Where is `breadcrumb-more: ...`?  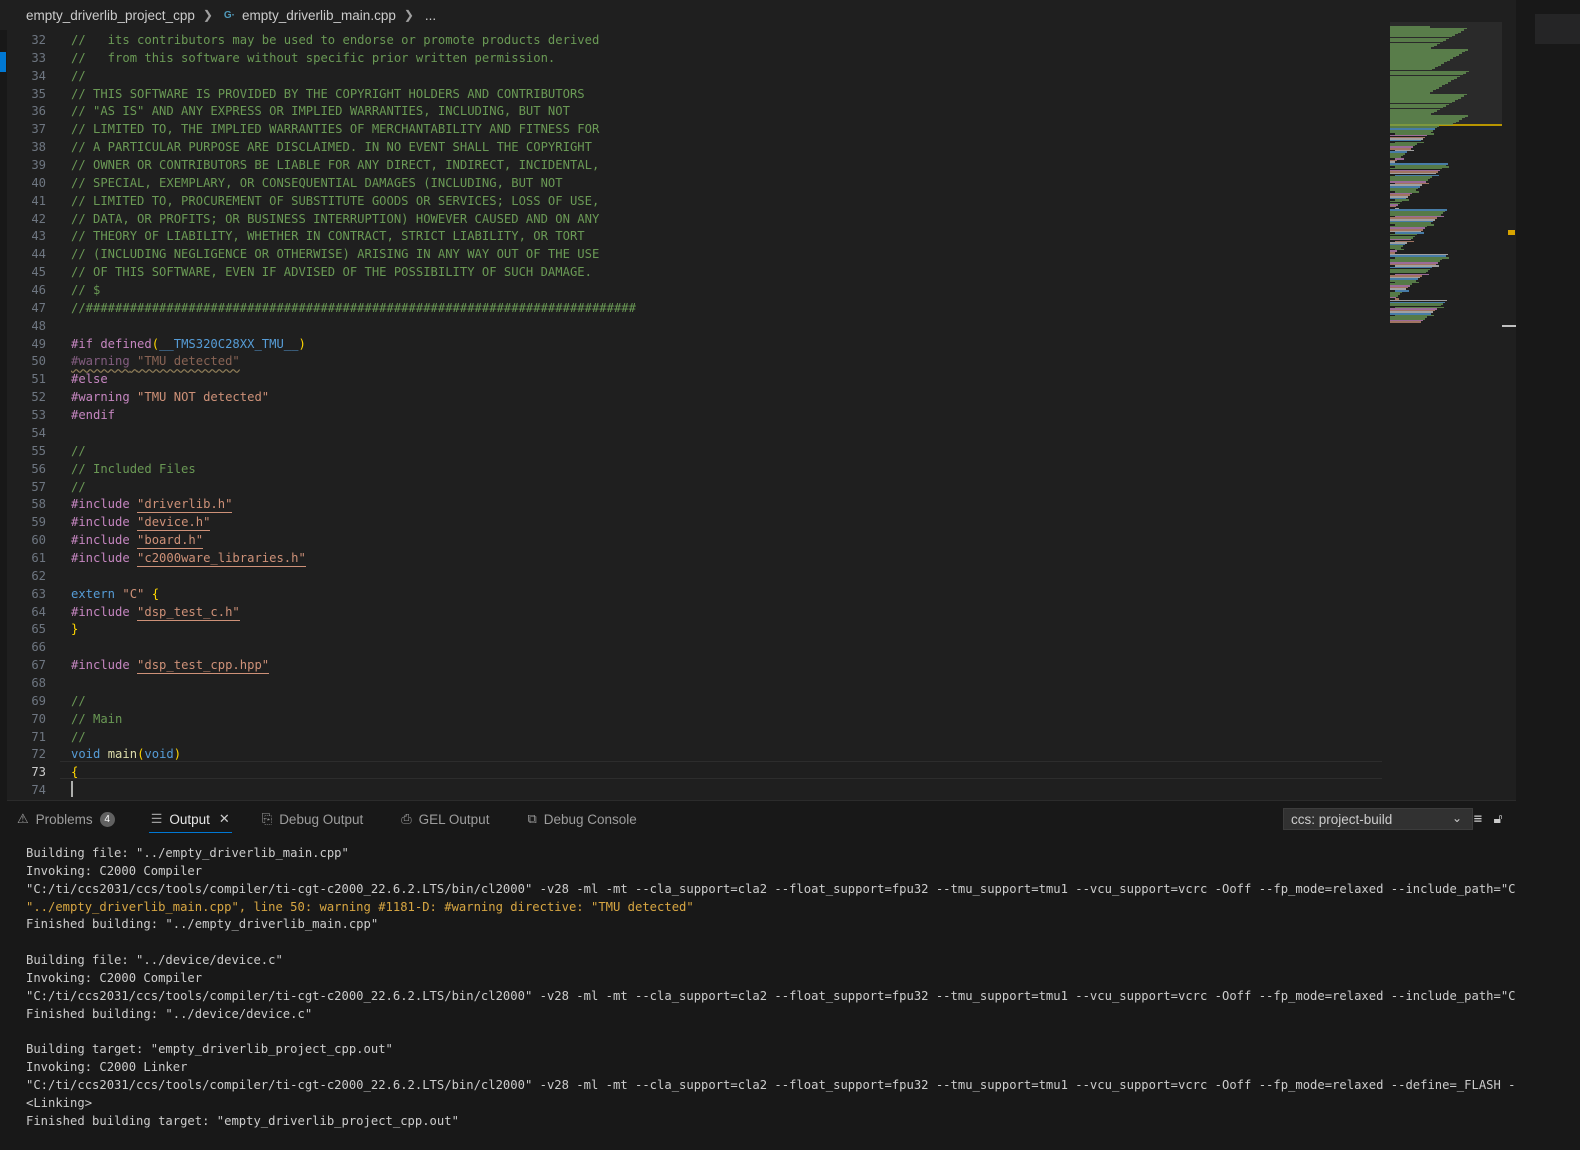
breadcrumb-more: ... is located at coordinates (430, 15).